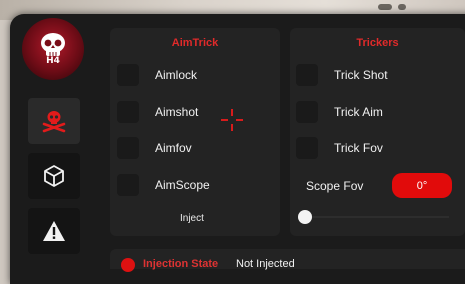  Describe the element at coordinates (182, 185) in the screenshot. I see `aimscope-label: AimScope` at that location.